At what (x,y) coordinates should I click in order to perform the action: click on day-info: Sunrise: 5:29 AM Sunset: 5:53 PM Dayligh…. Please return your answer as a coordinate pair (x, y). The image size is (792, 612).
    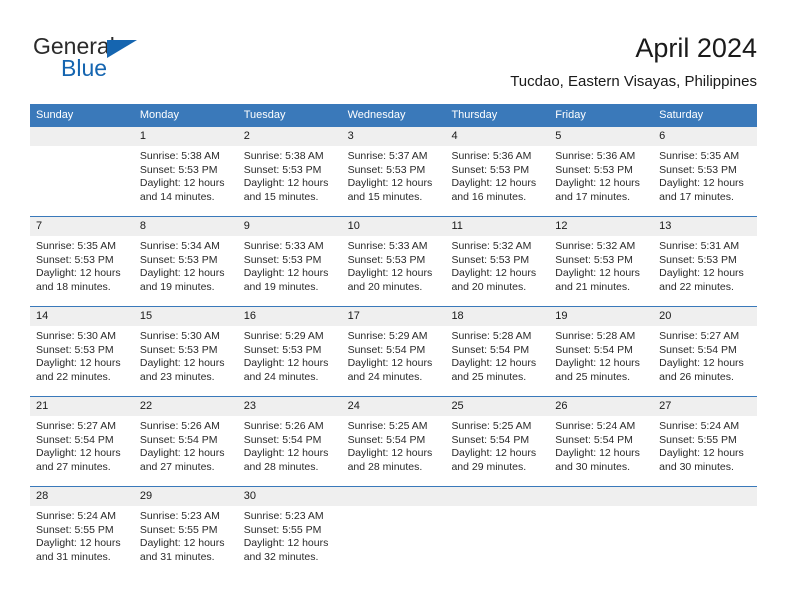
    Looking at the image, I should click on (290, 355).